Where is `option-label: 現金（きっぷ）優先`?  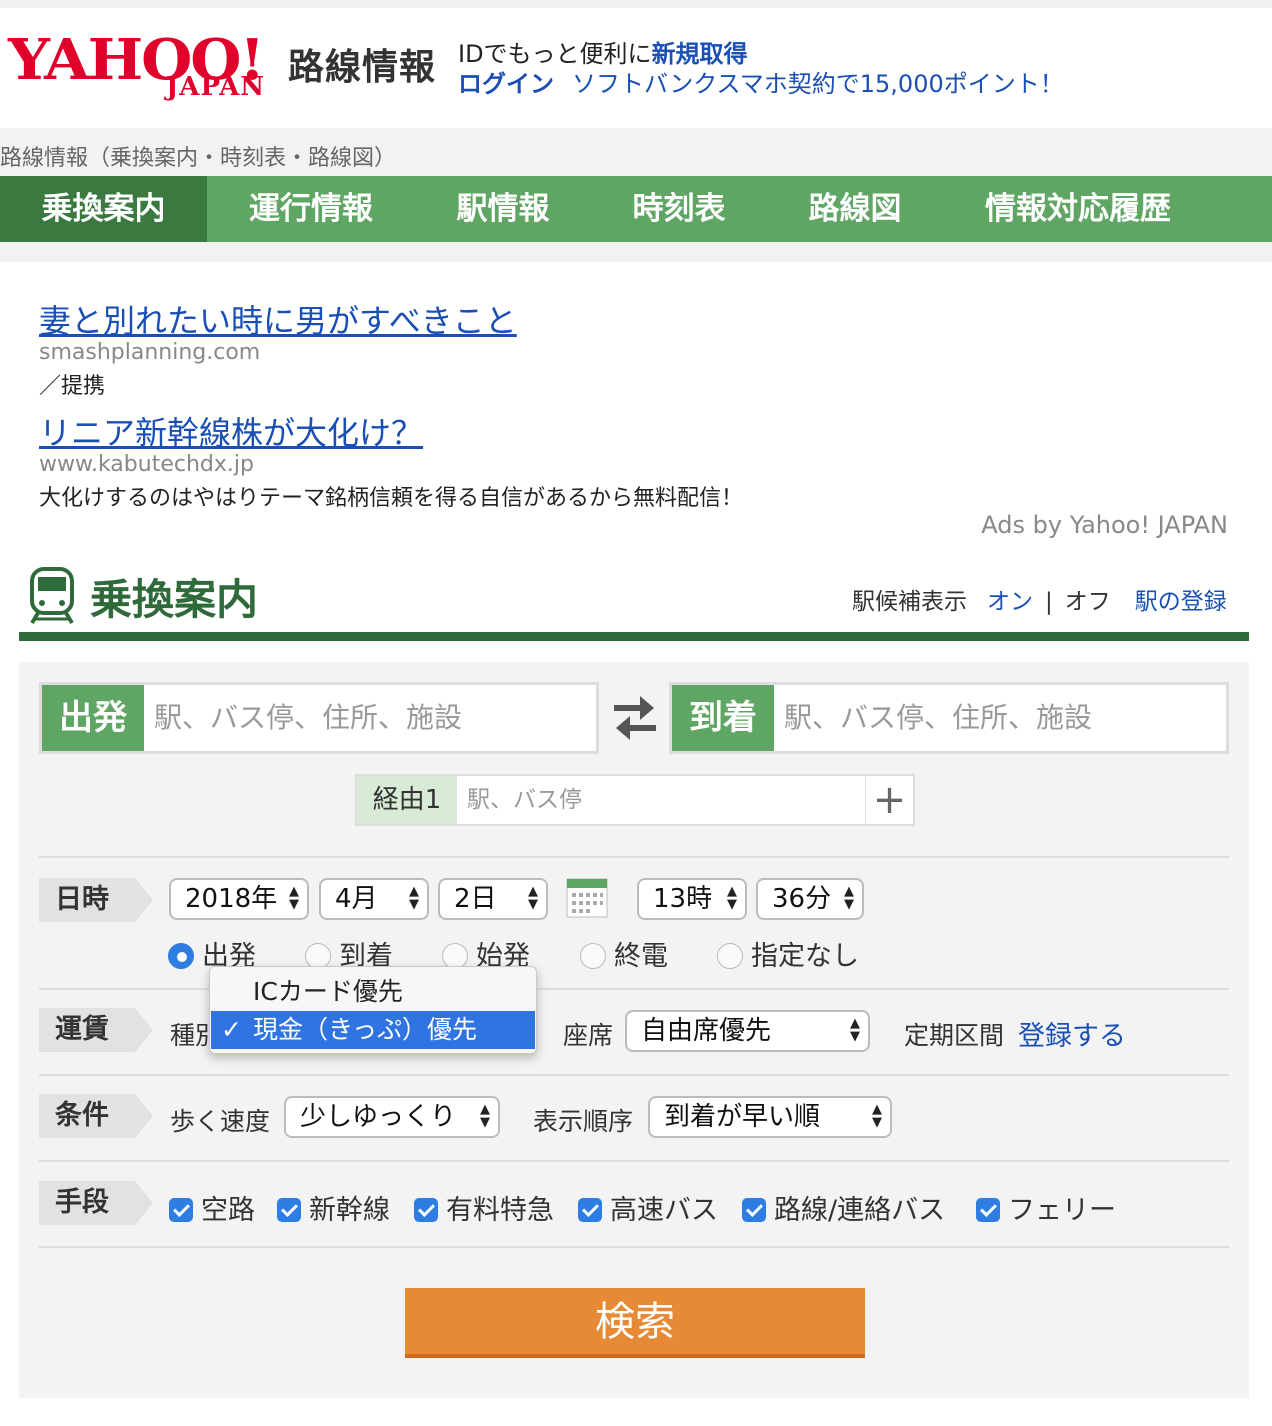
option-label: 現金（きっぷ）優先 is located at coordinates (365, 1029).